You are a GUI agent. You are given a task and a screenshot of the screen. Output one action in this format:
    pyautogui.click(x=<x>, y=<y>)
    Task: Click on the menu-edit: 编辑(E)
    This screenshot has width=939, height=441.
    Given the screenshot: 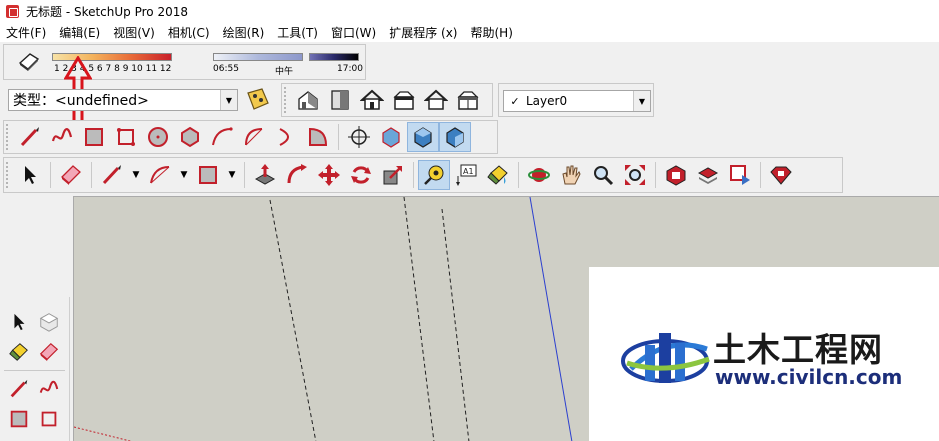 What is the action you would take?
    pyautogui.click(x=79, y=32)
    